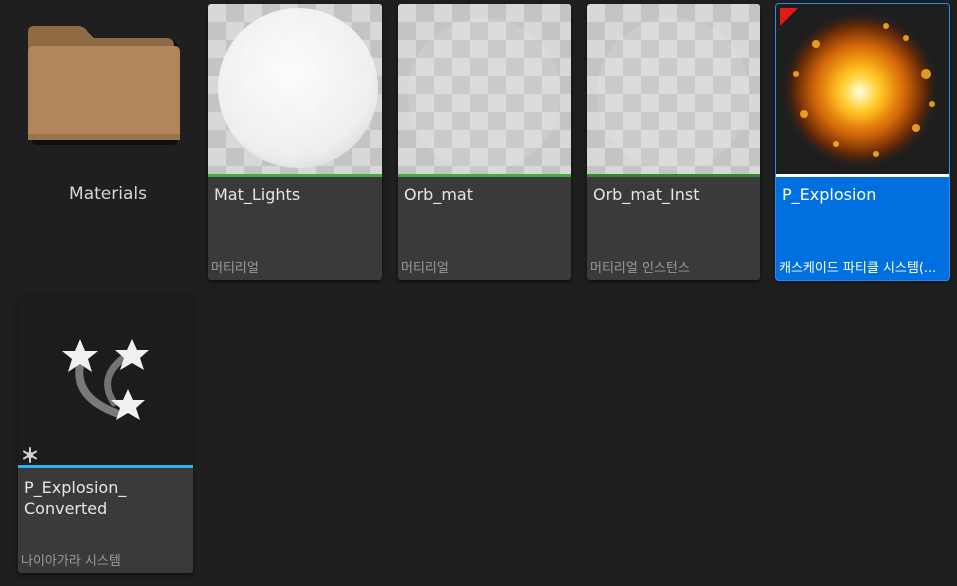  What do you see at coordinates (640, 268) in the screenshot?
I see `asset-type-label: 머티리얼 인스턴스` at bounding box center [640, 268].